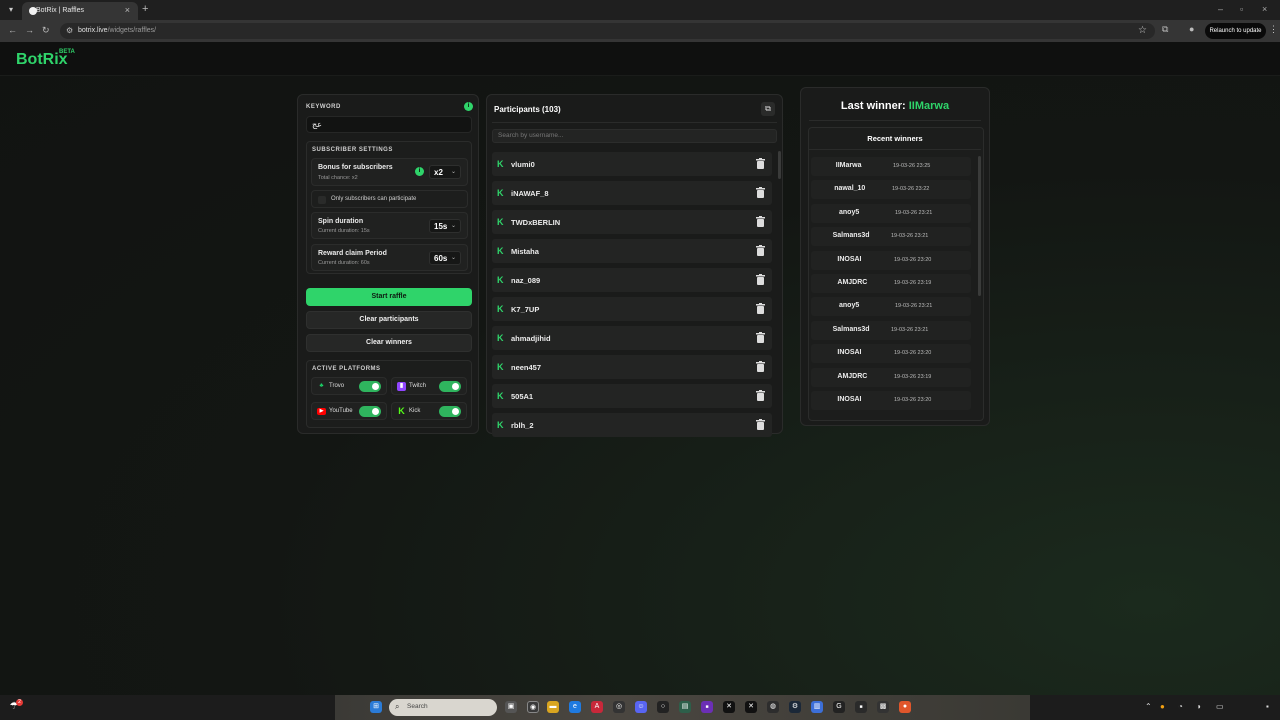  What do you see at coordinates (349, 411) in the screenshot?
I see `platform-youtube: ▶ YouTube` at bounding box center [349, 411].